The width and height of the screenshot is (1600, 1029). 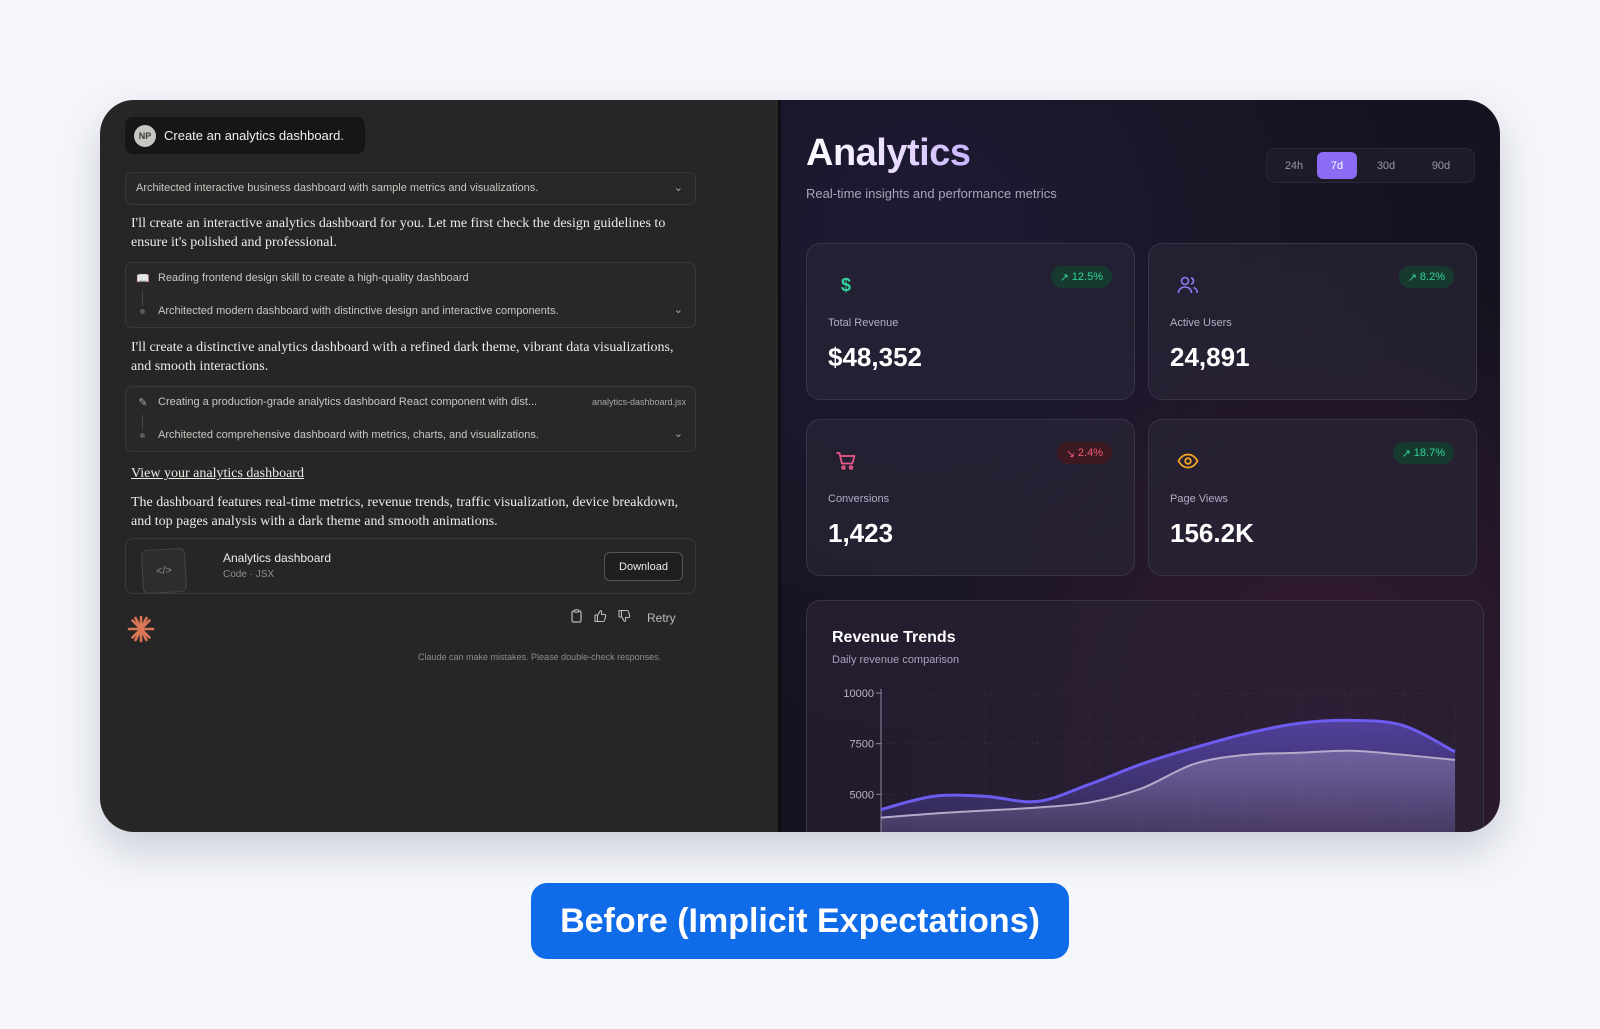 I want to click on range-30d: 30d, so click(x=1386, y=165).